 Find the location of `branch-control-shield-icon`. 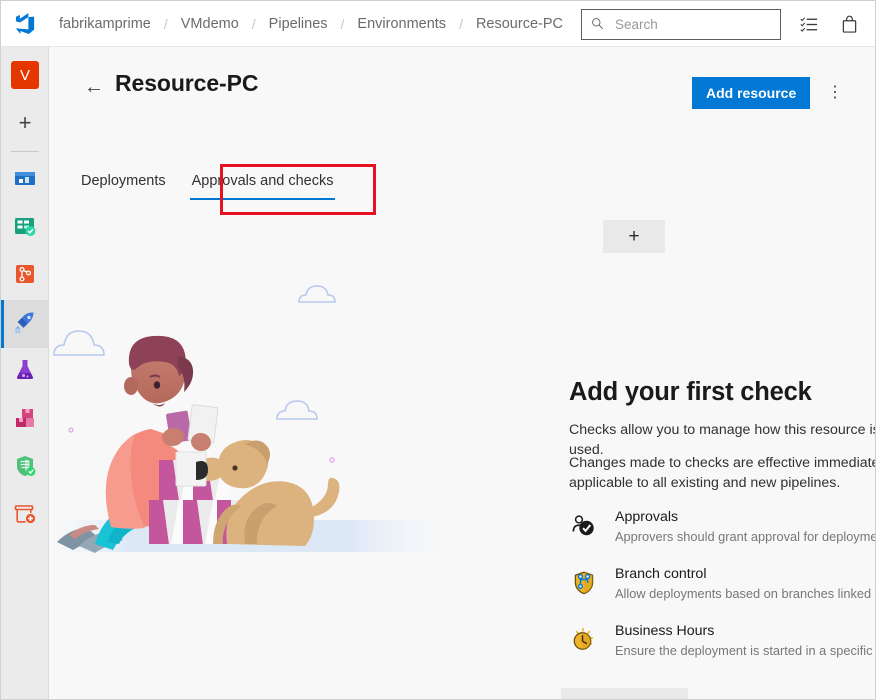

branch-control-shield-icon is located at coordinates (584, 583).